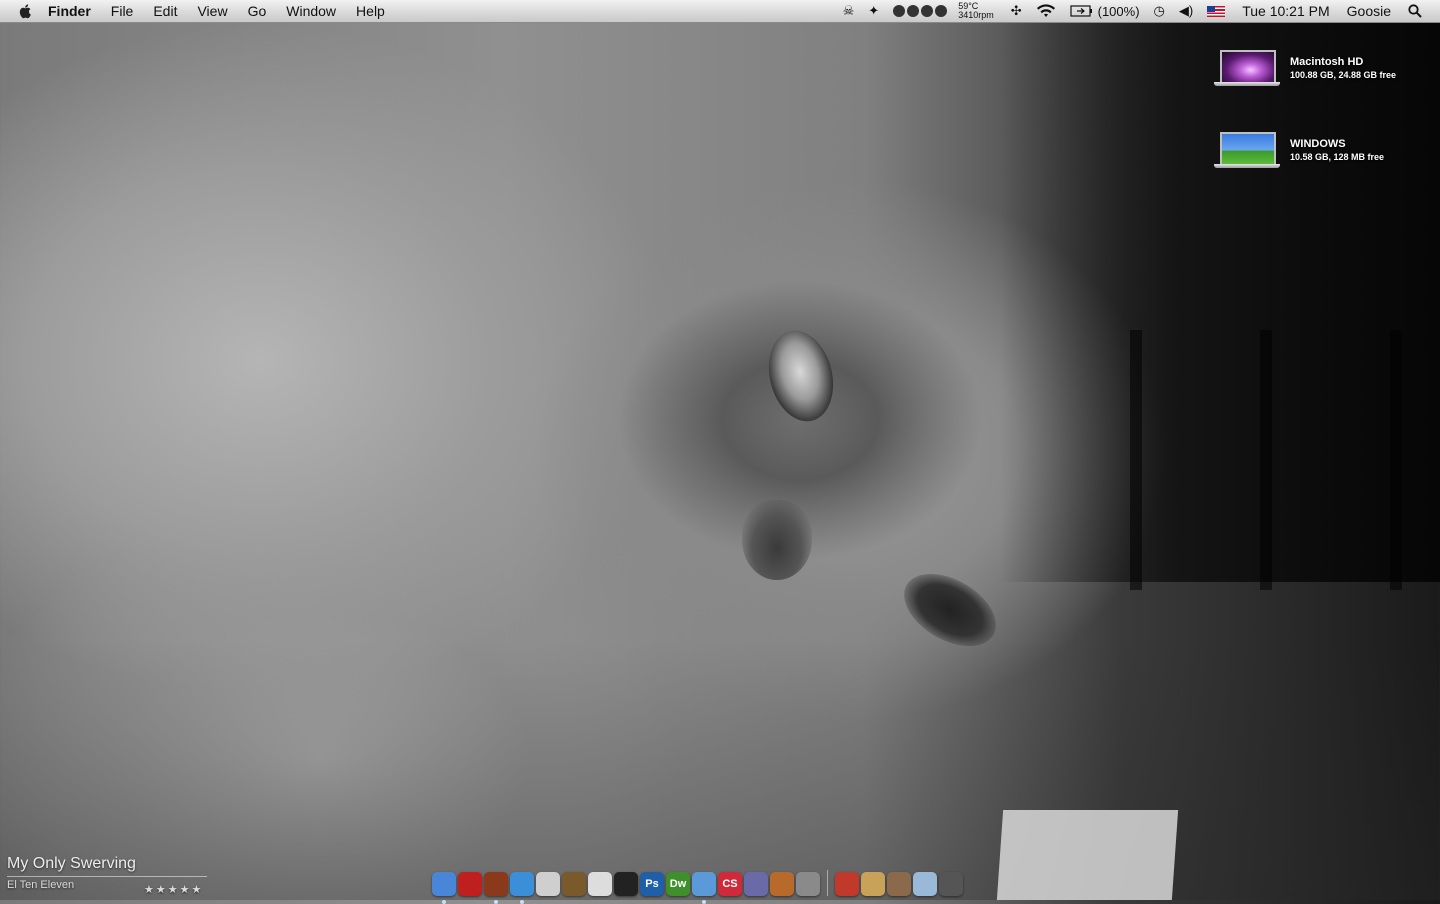  I want to click on dreamweaver-icon: Dw, so click(678, 884).